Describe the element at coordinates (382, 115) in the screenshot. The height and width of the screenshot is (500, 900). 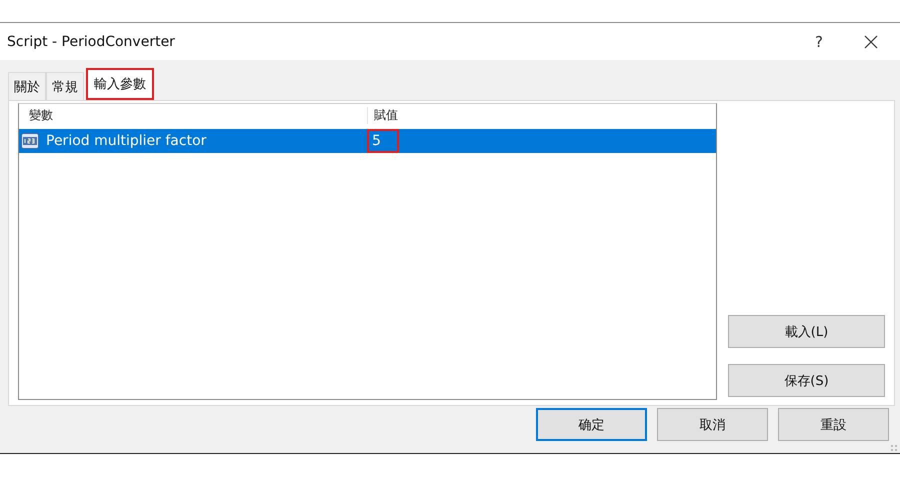
I see `column-header: 賦值` at that location.